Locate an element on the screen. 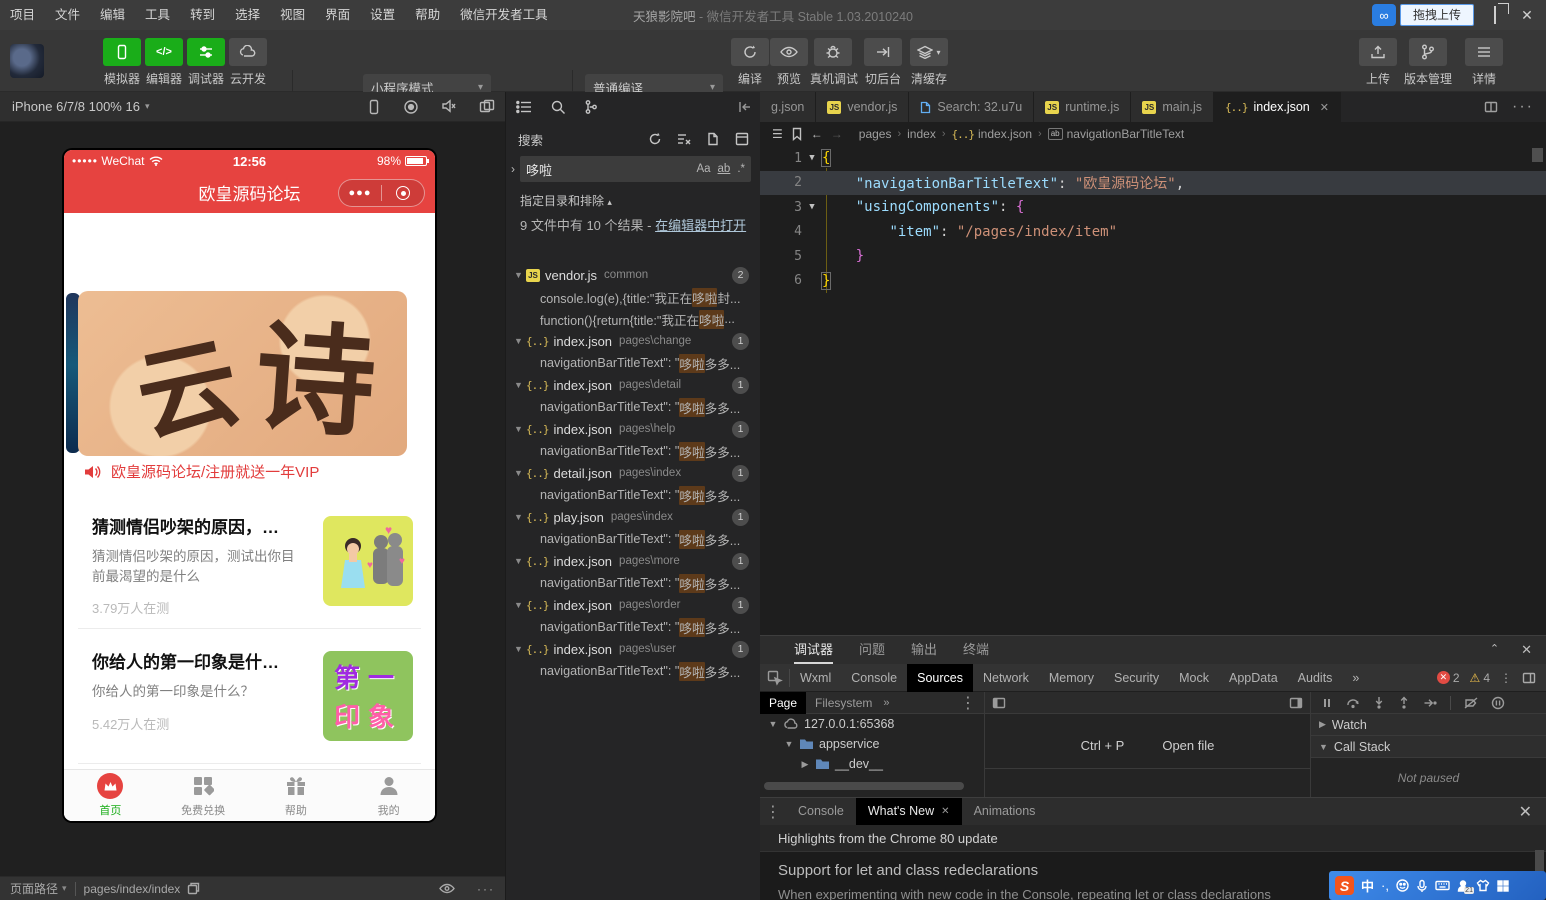 The height and width of the screenshot is (900, 1546). inspect-element-icon is located at coordinates (775, 677).